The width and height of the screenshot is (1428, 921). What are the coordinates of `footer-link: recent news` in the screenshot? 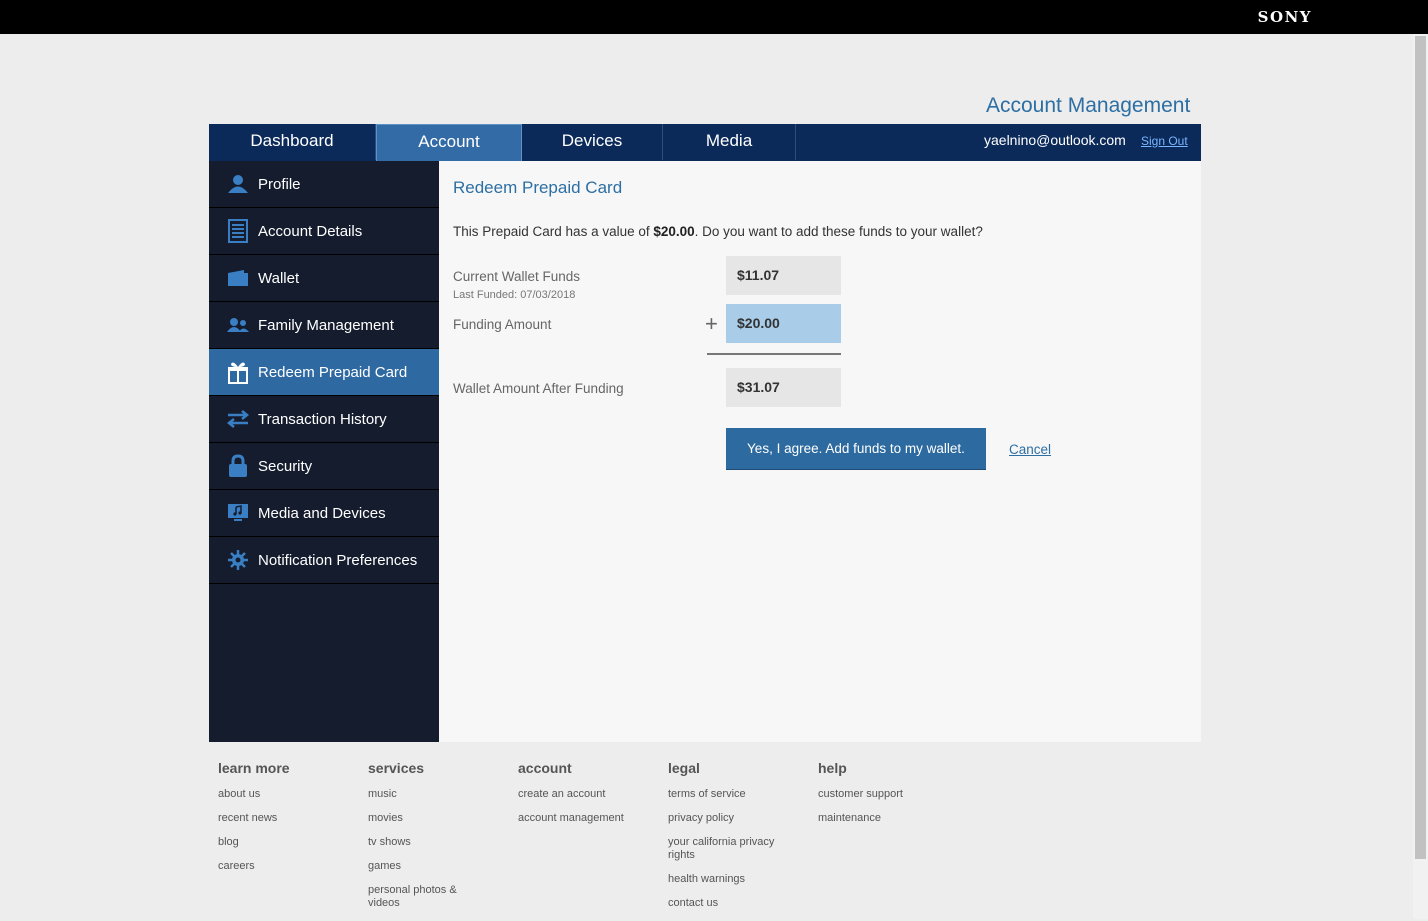 It's located at (288, 818).